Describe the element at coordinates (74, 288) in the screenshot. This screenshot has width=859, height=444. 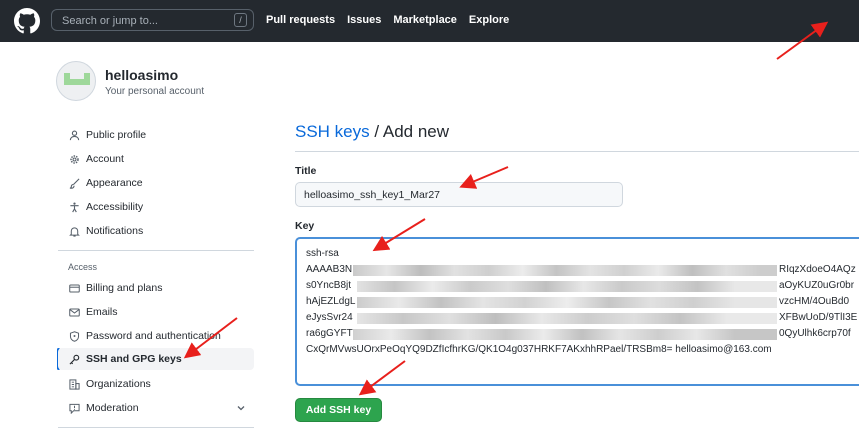
I see `credit-card-icon` at that location.